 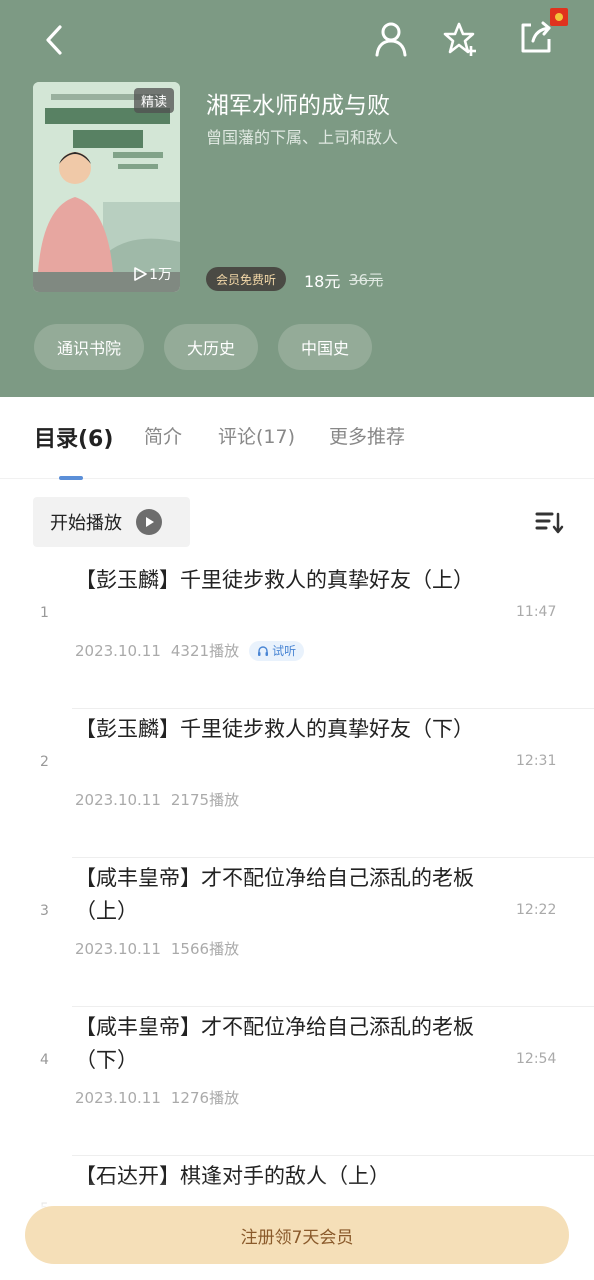 What do you see at coordinates (205, 1098) in the screenshot?
I see `episode-plays: 1276播放` at bounding box center [205, 1098].